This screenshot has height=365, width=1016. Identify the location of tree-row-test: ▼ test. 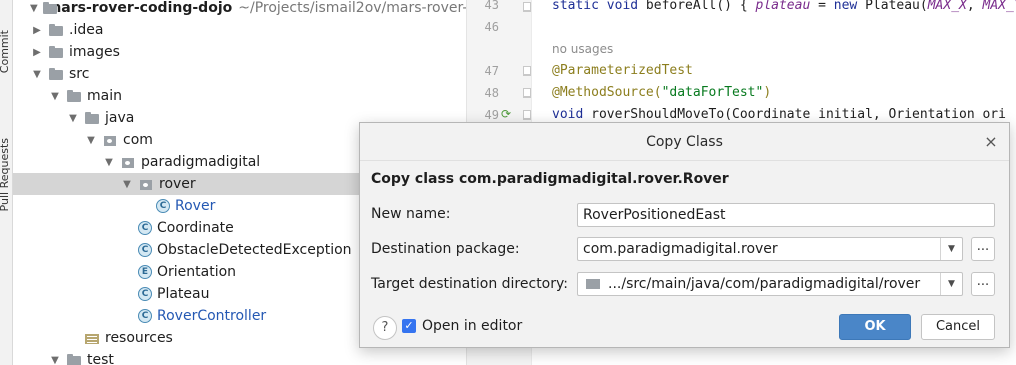
(239, 357).